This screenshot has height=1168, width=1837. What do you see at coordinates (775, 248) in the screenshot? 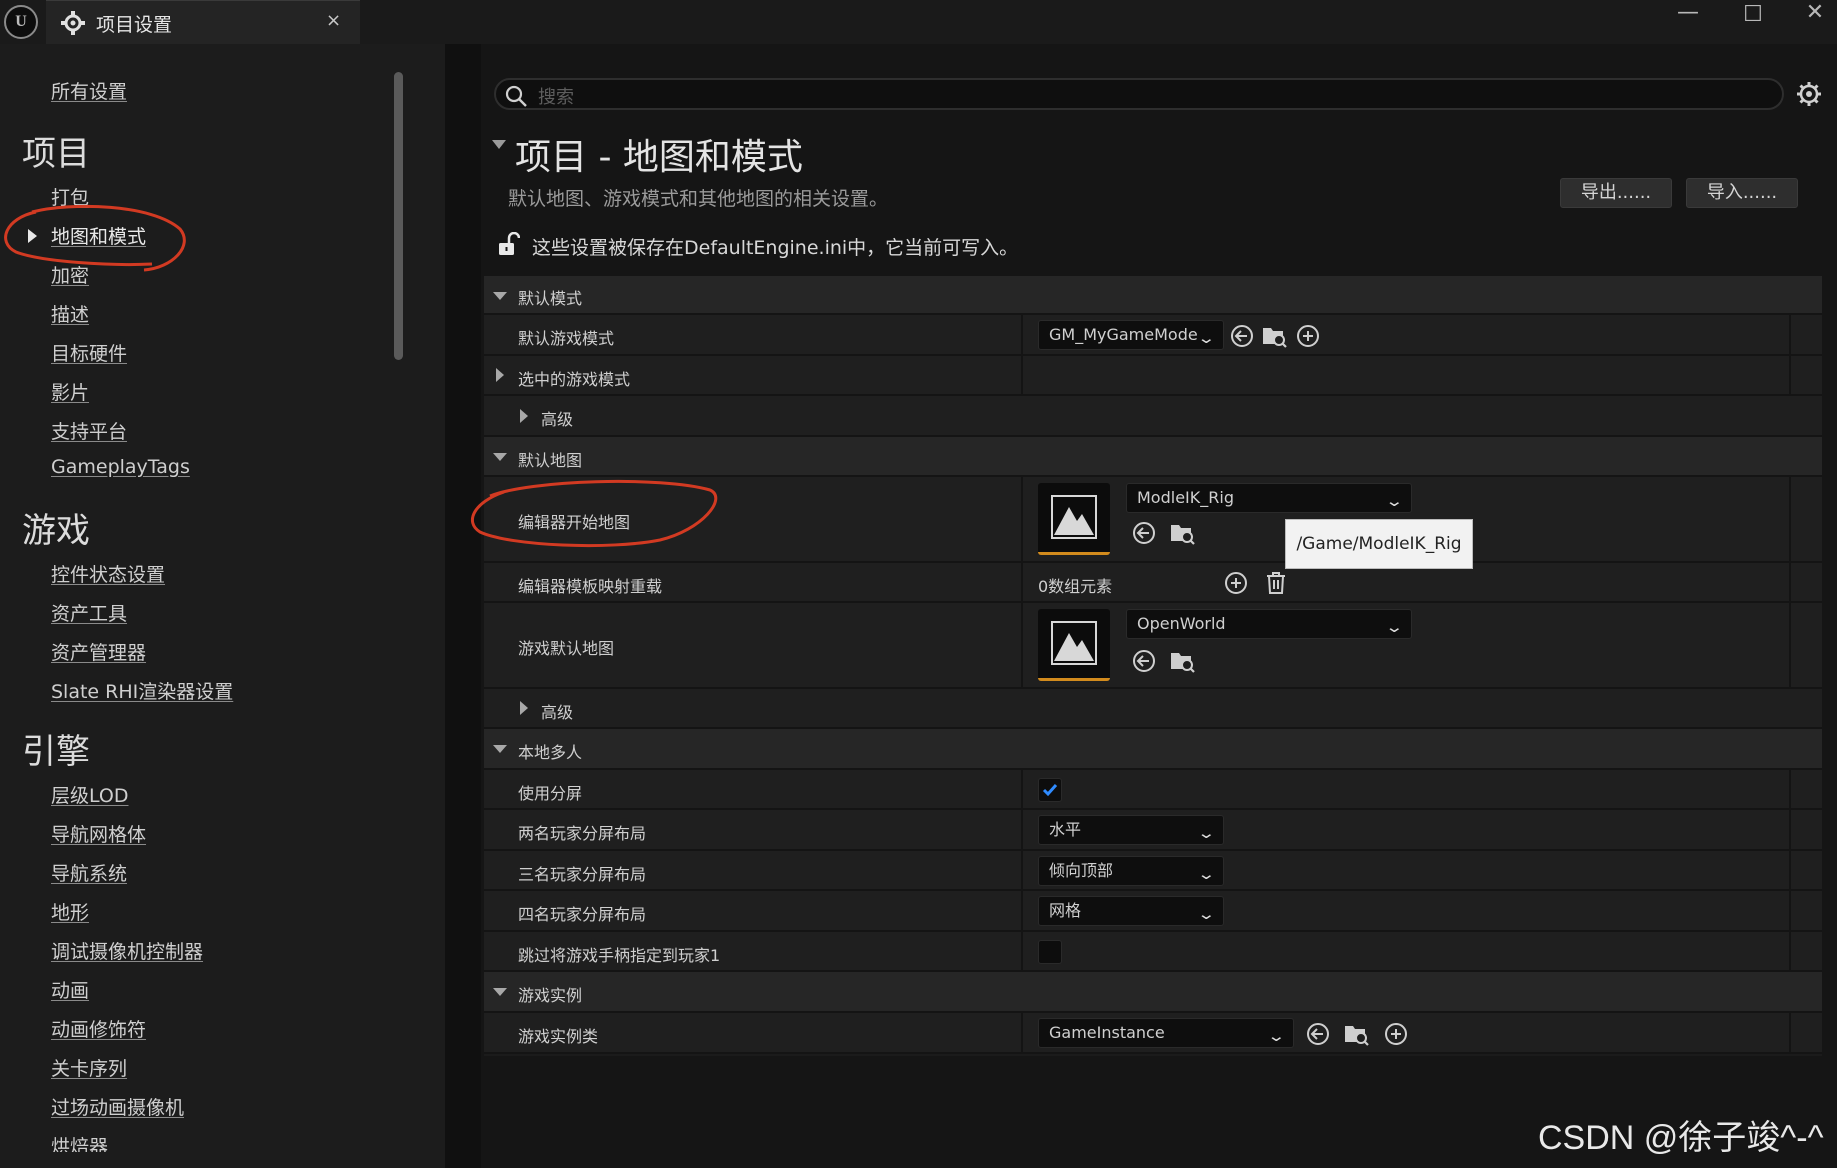
I see `config-saved-note: 这些设置被保存在DefaultEngine.ini中，它当前可写入。` at bounding box center [775, 248].